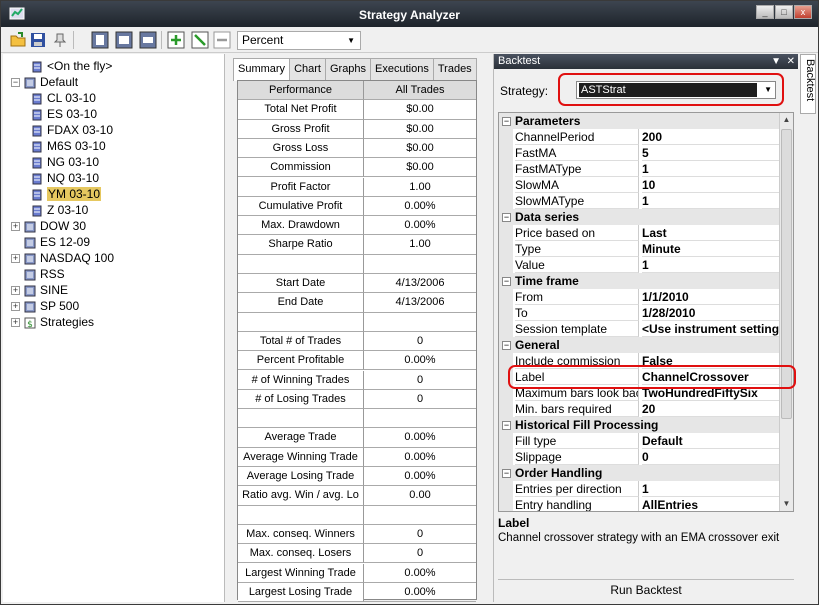 This screenshot has height=605, width=819. I want to click on wide-view-icon, so click(148, 40).